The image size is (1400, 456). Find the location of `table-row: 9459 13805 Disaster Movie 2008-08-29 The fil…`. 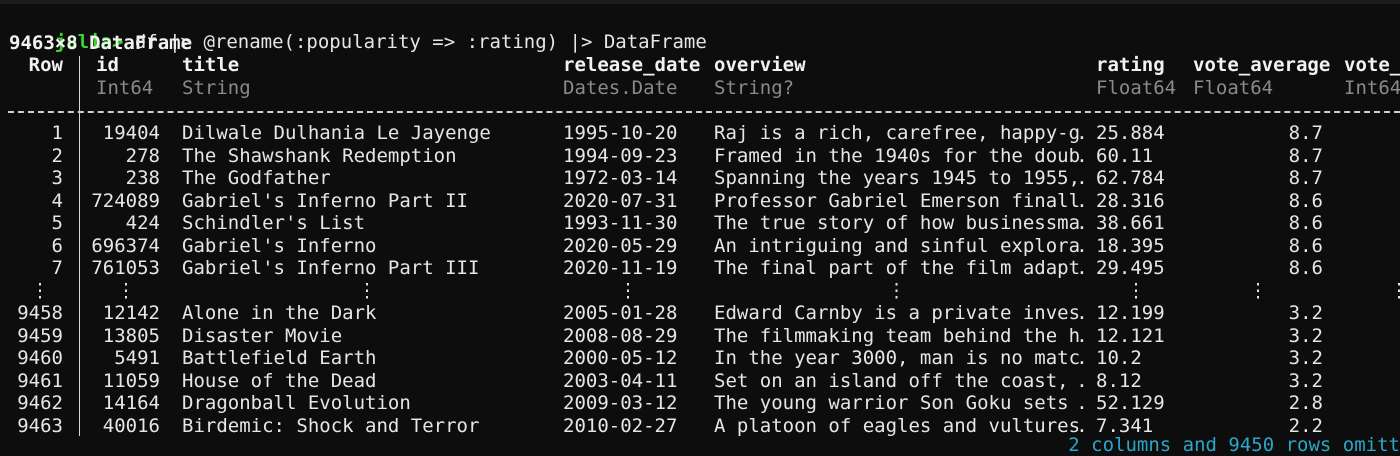

table-row: 9459 13805 Disaster Movie 2008-08-29 The fil… is located at coordinates (700, 336).